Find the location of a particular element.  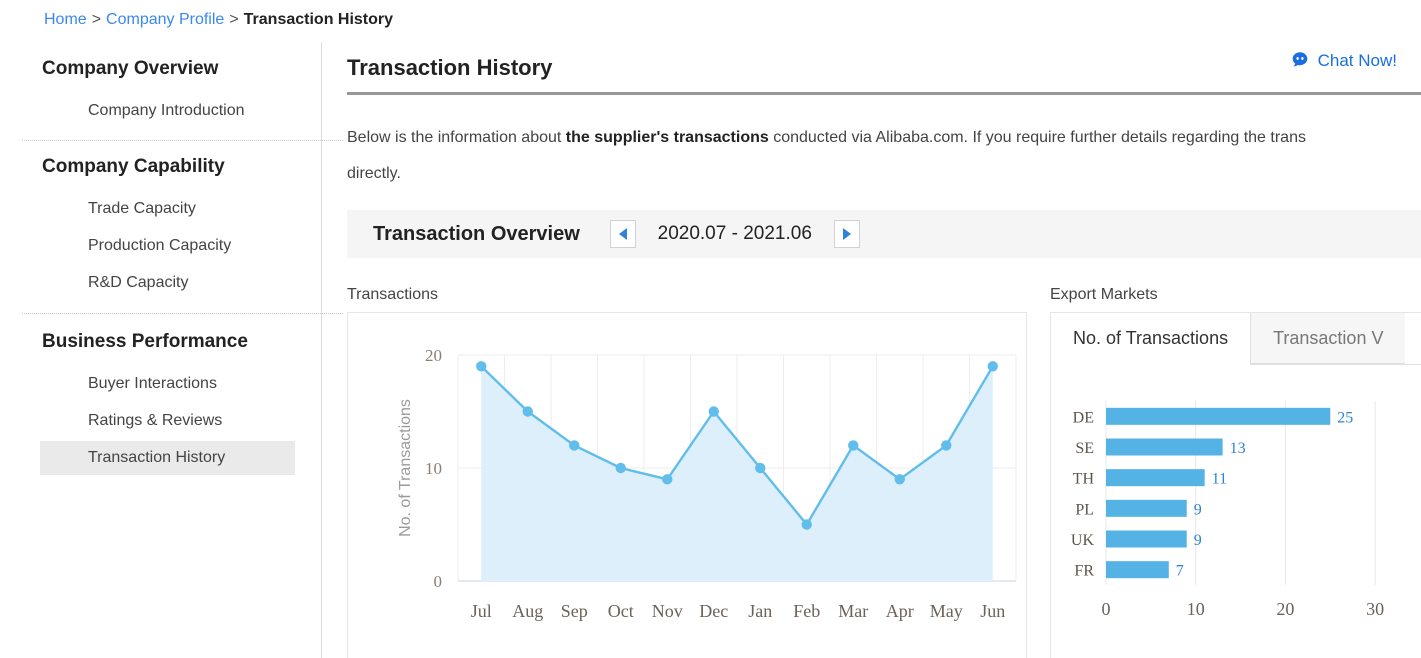

svg-text: DE is located at coordinates (1083, 417).